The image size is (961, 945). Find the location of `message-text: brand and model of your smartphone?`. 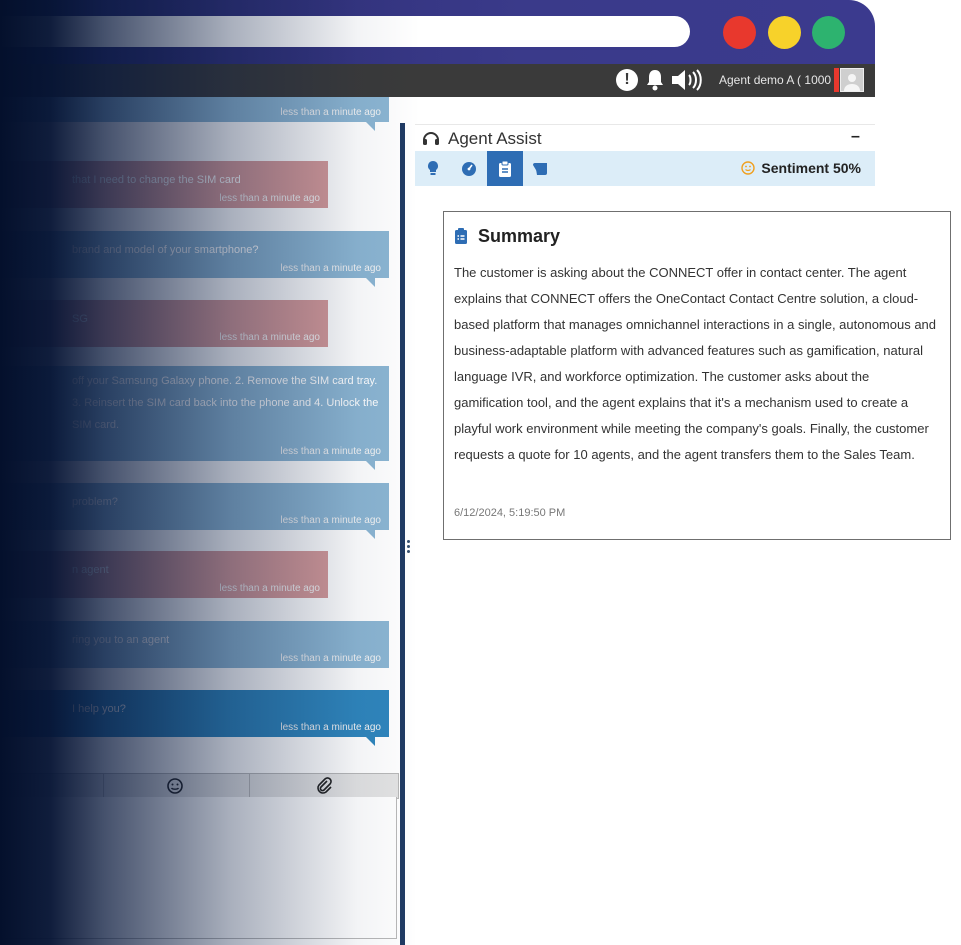

message-text: brand and model of your smartphone? is located at coordinates (165, 250).